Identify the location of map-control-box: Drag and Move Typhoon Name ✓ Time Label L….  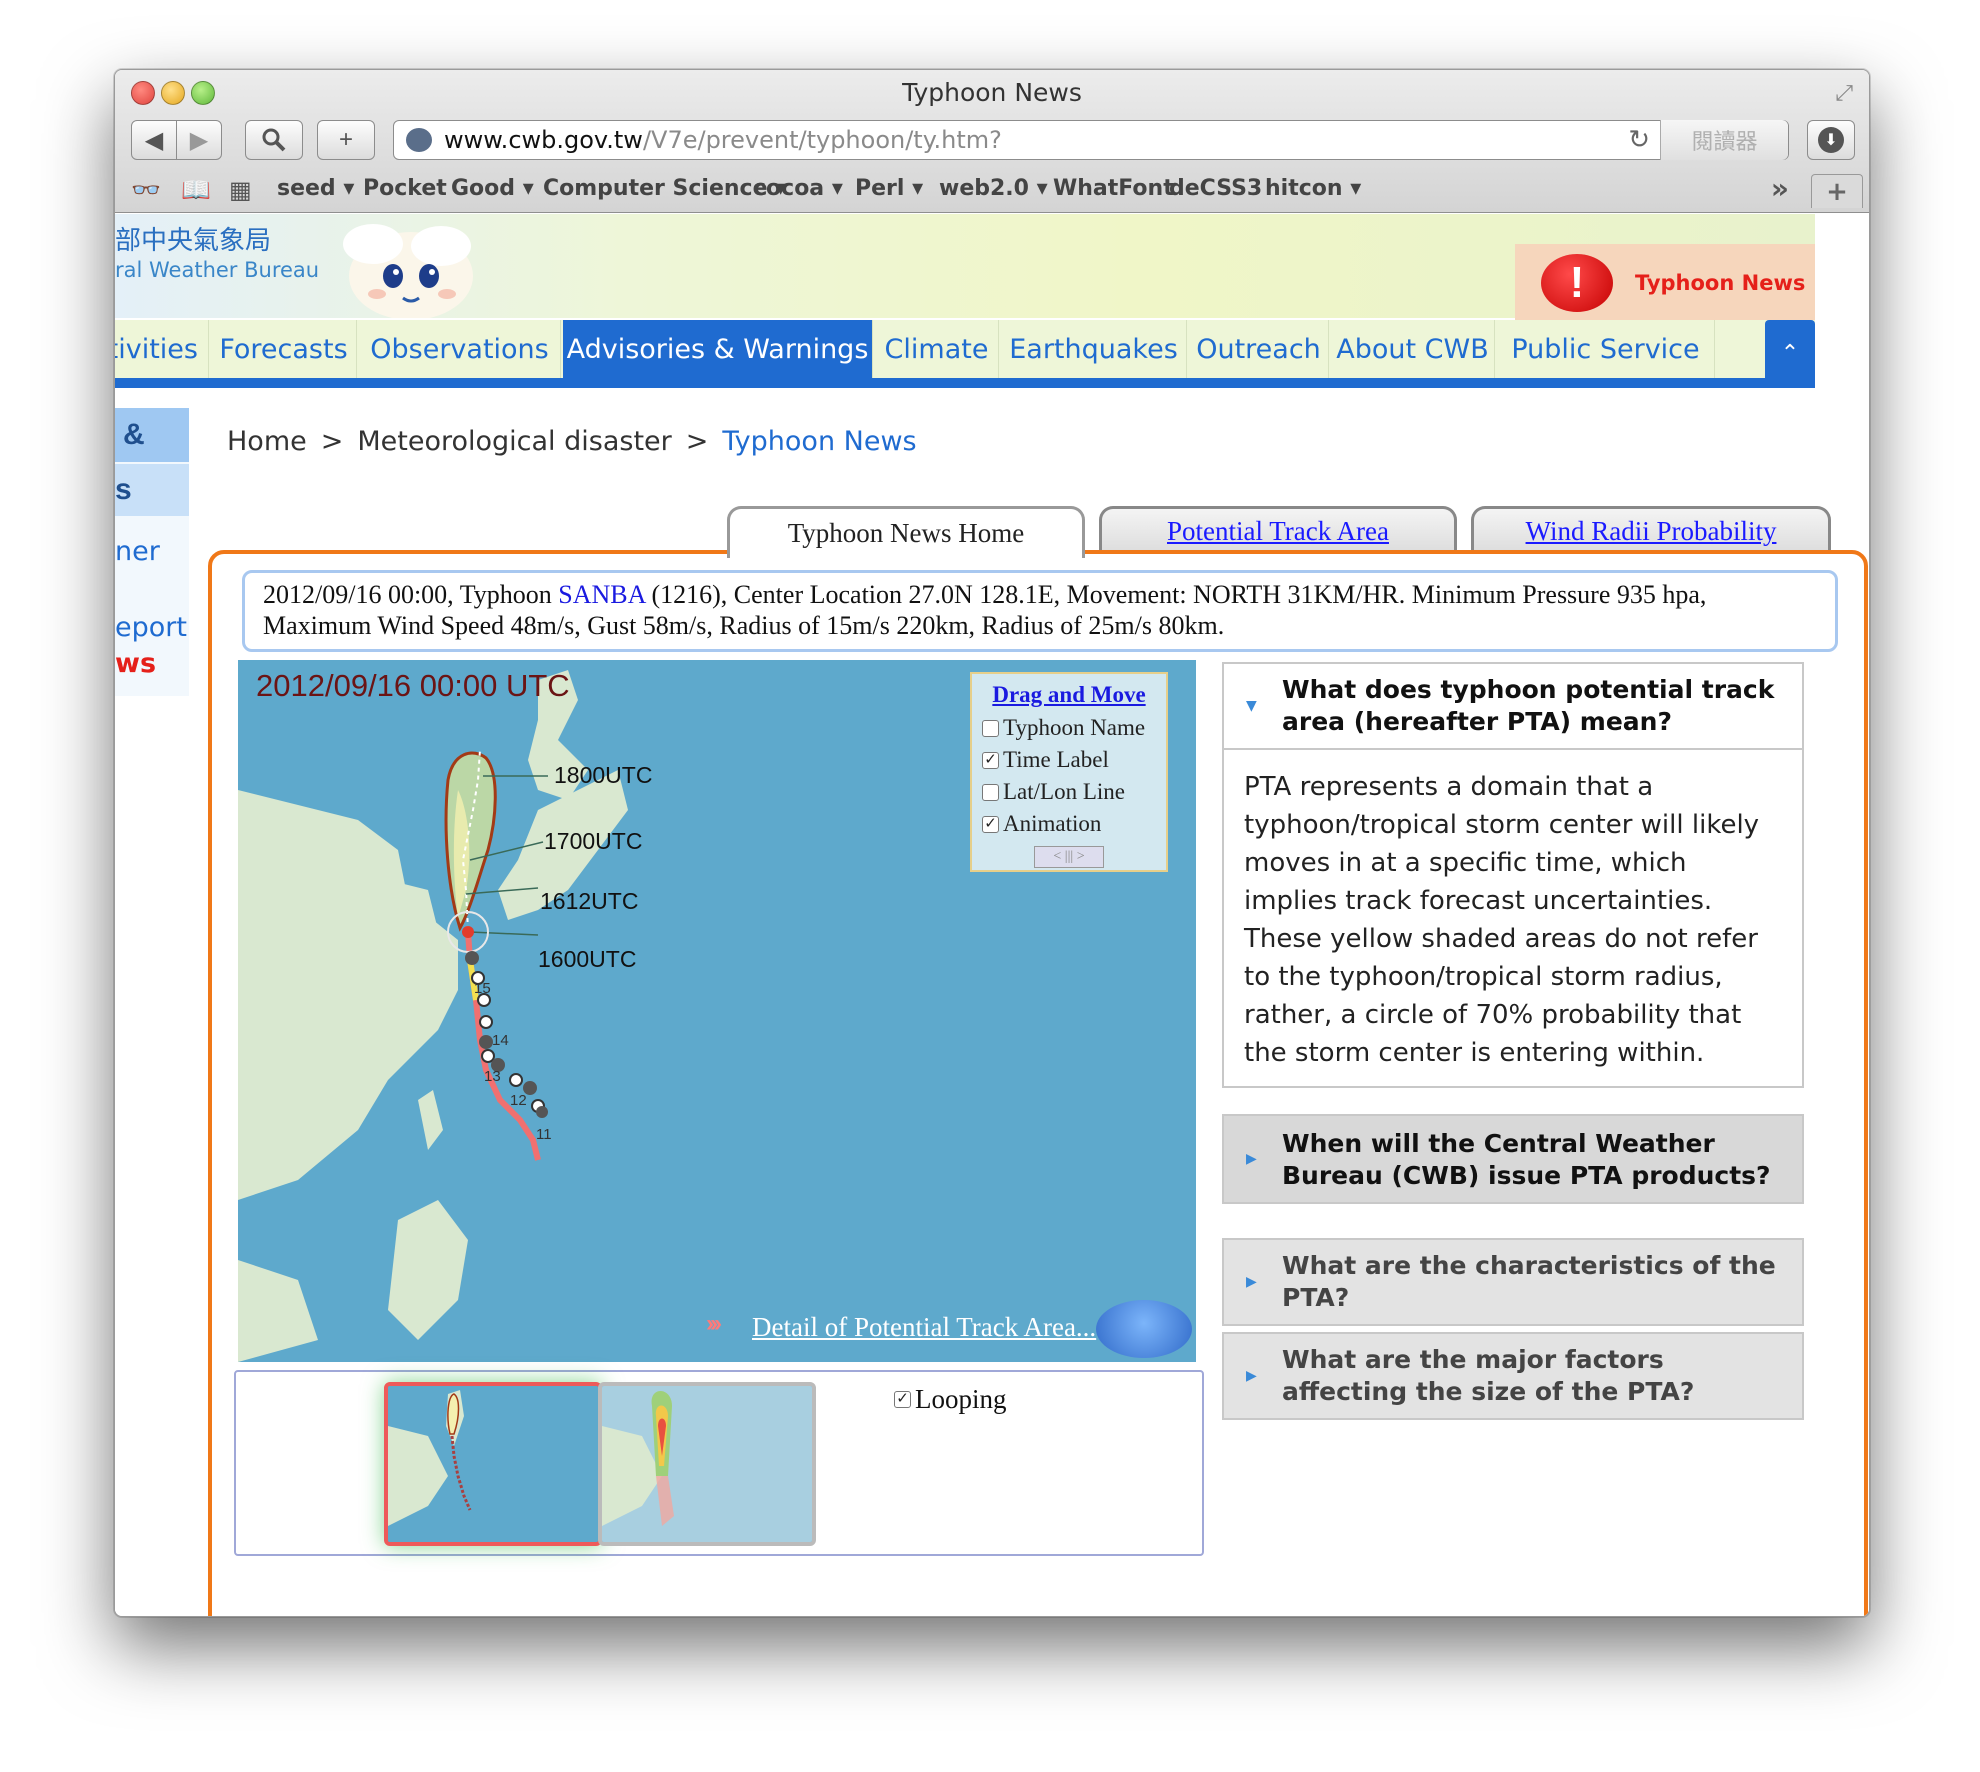
(1069, 772).